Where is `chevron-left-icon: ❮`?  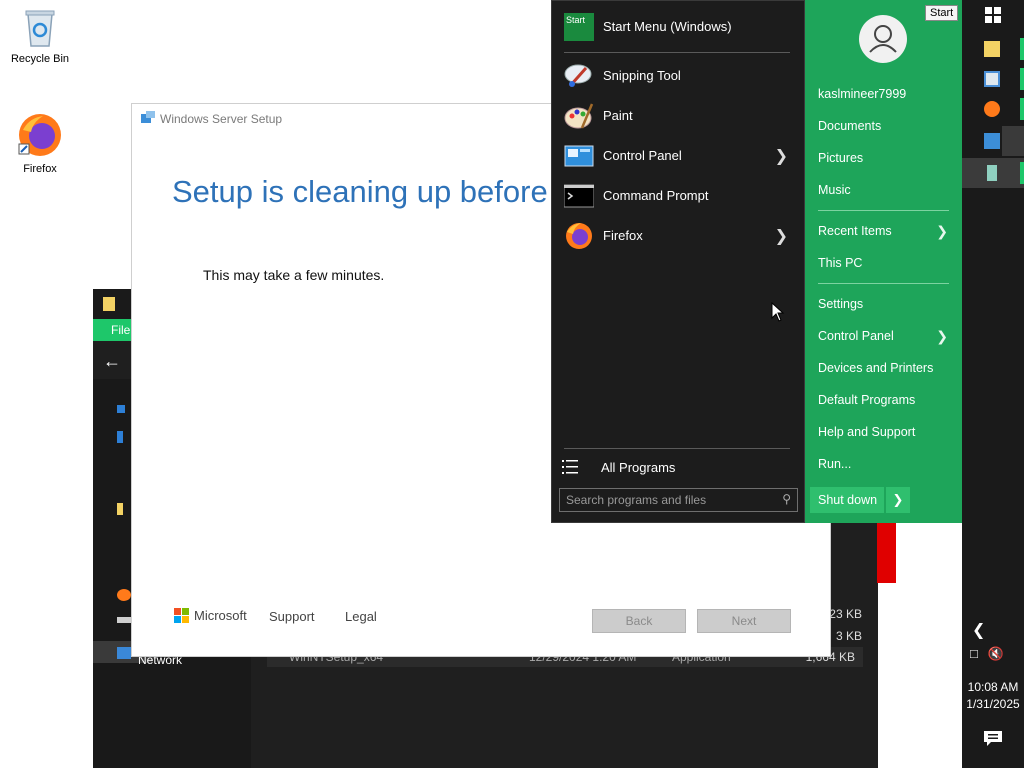
chevron-left-icon: ❮ is located at coordinates (978, 630).